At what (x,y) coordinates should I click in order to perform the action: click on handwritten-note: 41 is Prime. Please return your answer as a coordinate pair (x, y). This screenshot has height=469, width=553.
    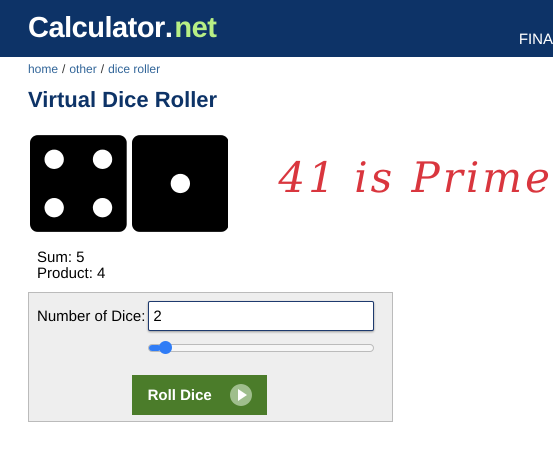
    Looking at the image, I should click on (415, 177).